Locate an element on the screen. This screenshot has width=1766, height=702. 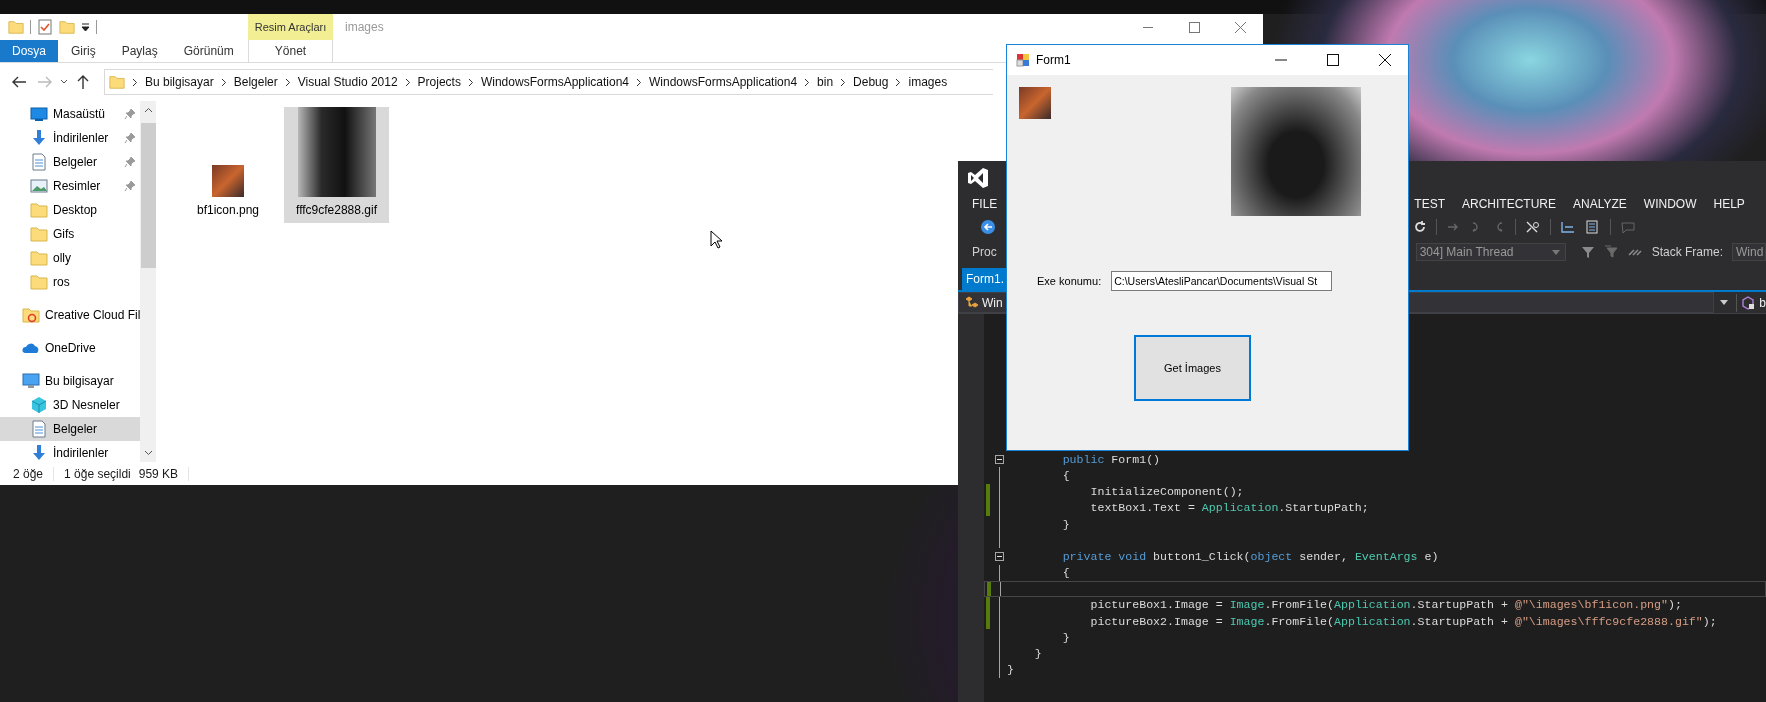
breadcrumb-item: Bu bilgisayar is located at coordinates (179, 82).